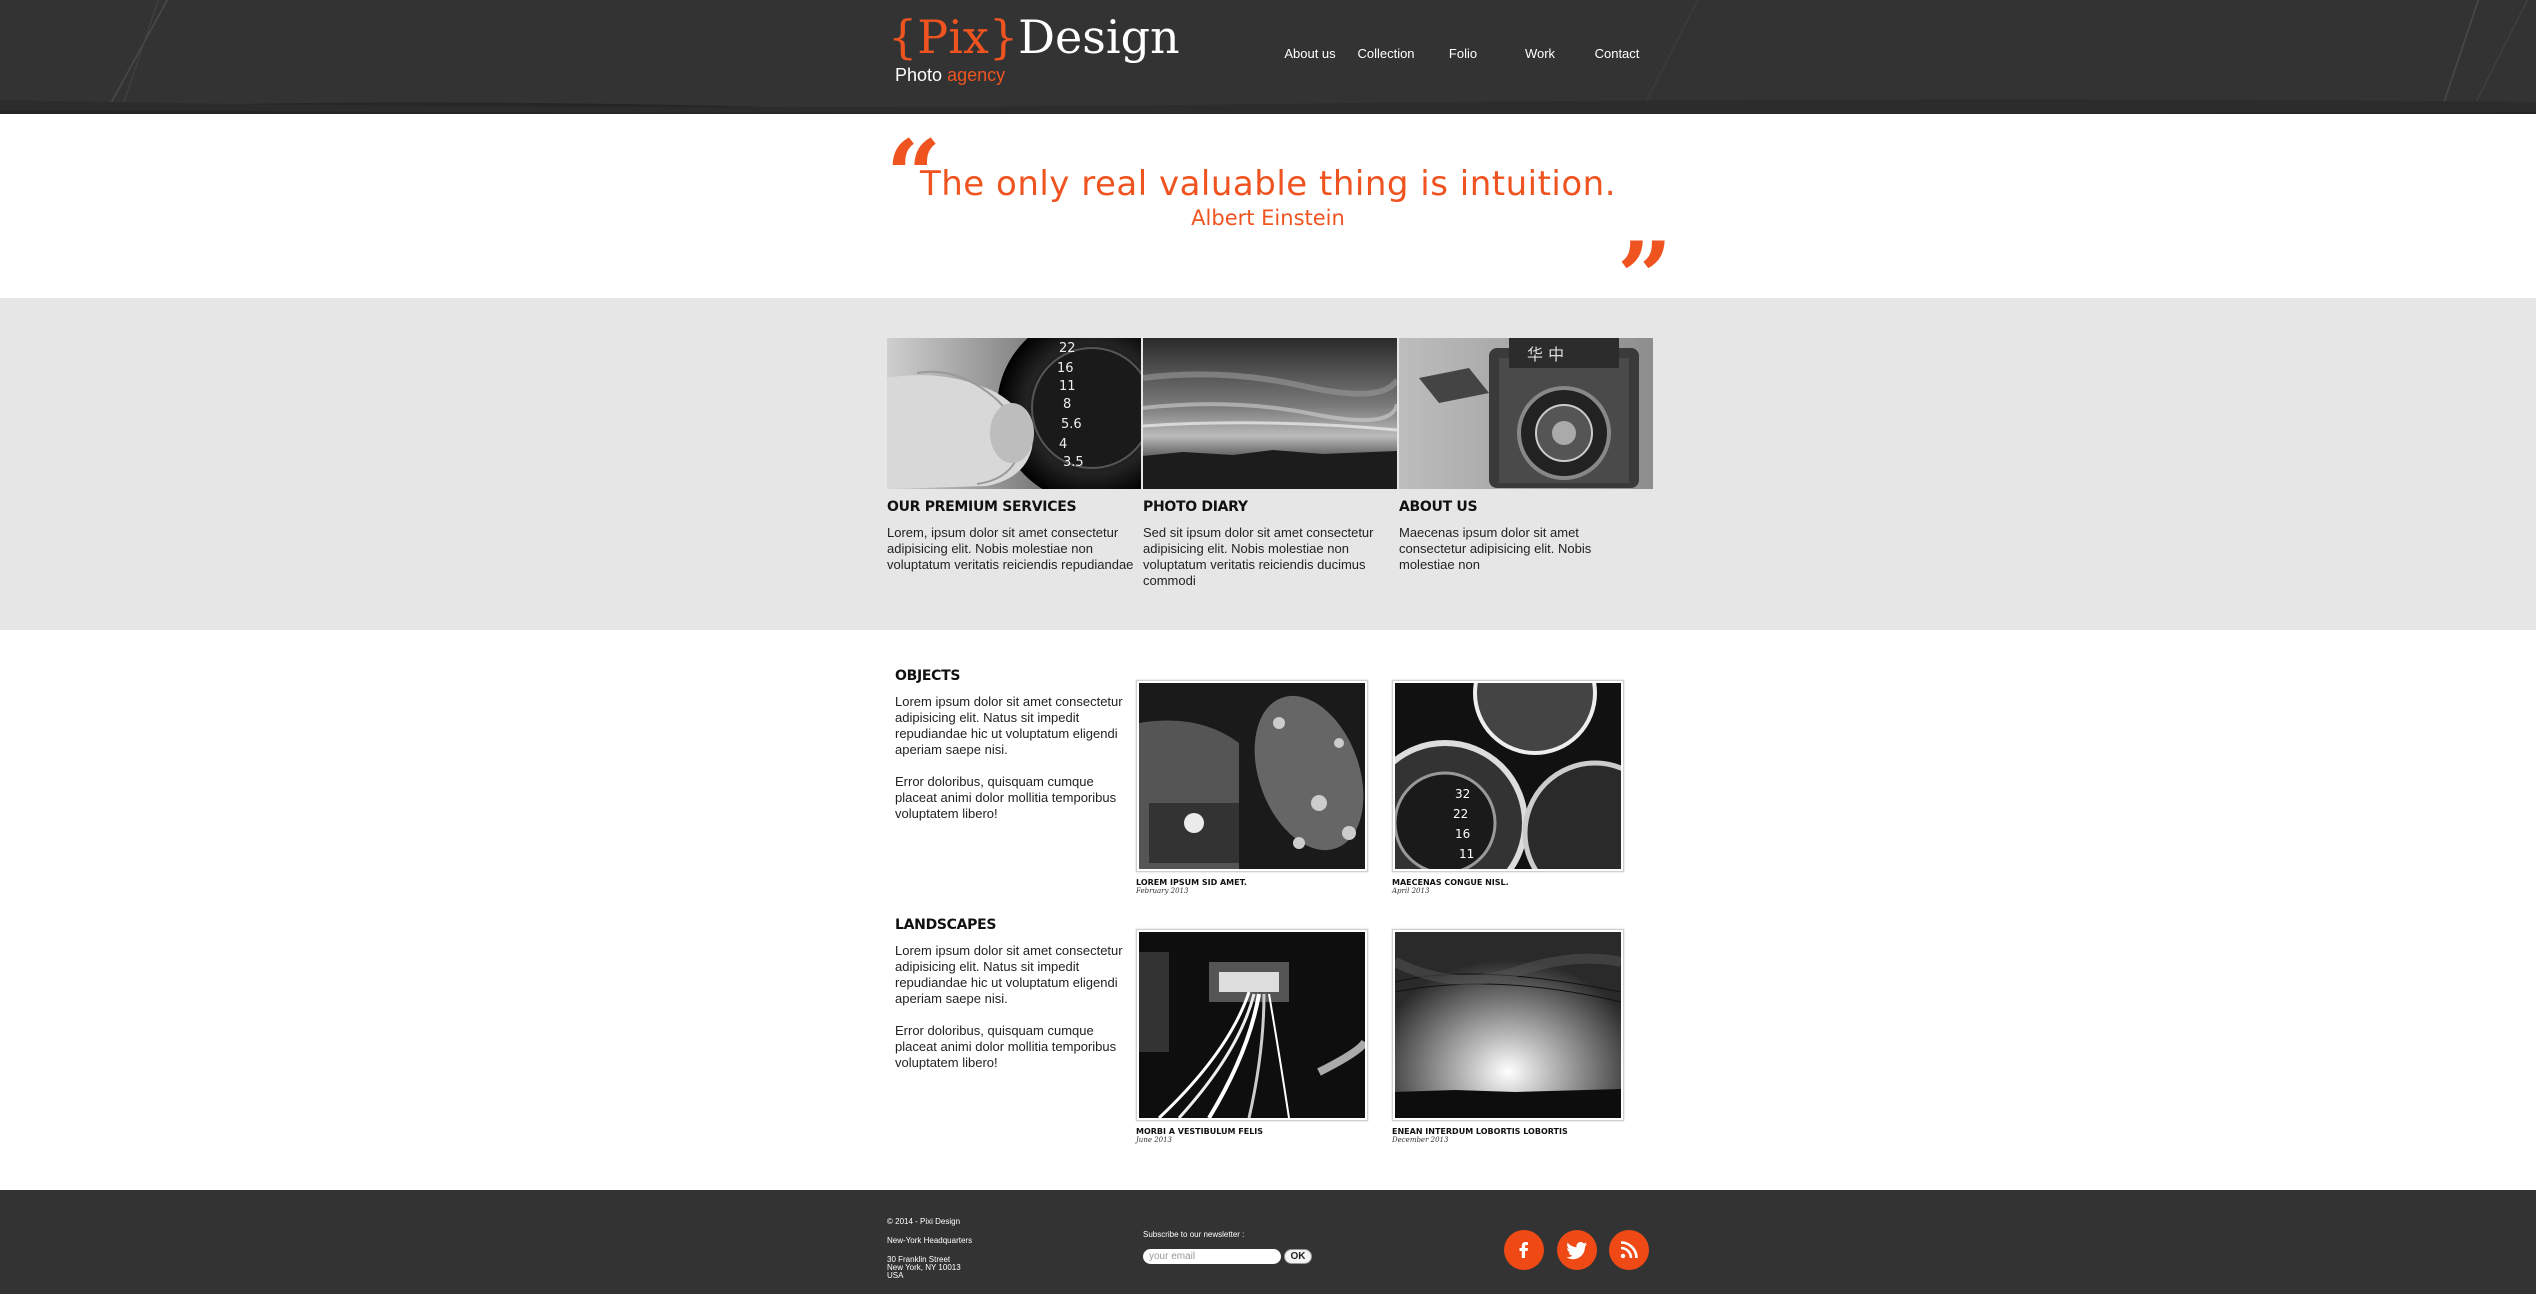  What do you see at coordinates (1545, 354) in the screenshot?
I see `svg-text: 华 中` at bounding box center [1545, 354].